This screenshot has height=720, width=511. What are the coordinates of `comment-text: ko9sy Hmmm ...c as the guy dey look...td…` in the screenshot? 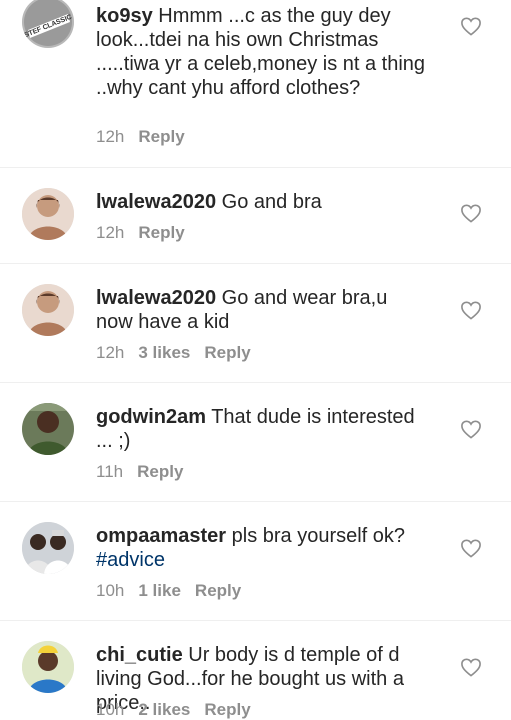 It's located at (261, 52).